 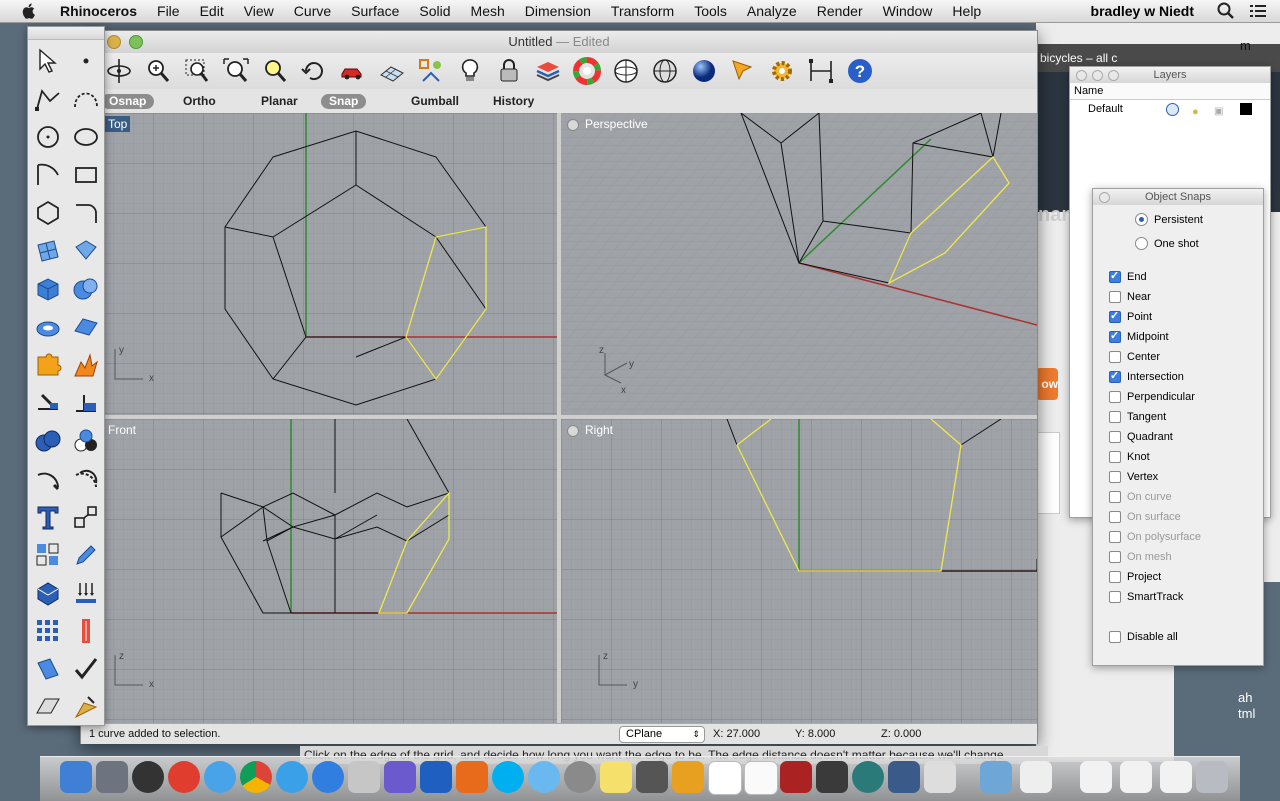 What do you see at coordinates (1152, 397) in the screenshot?
I see `snap-option: Perpendicular` at bounding box center [1152, 397].